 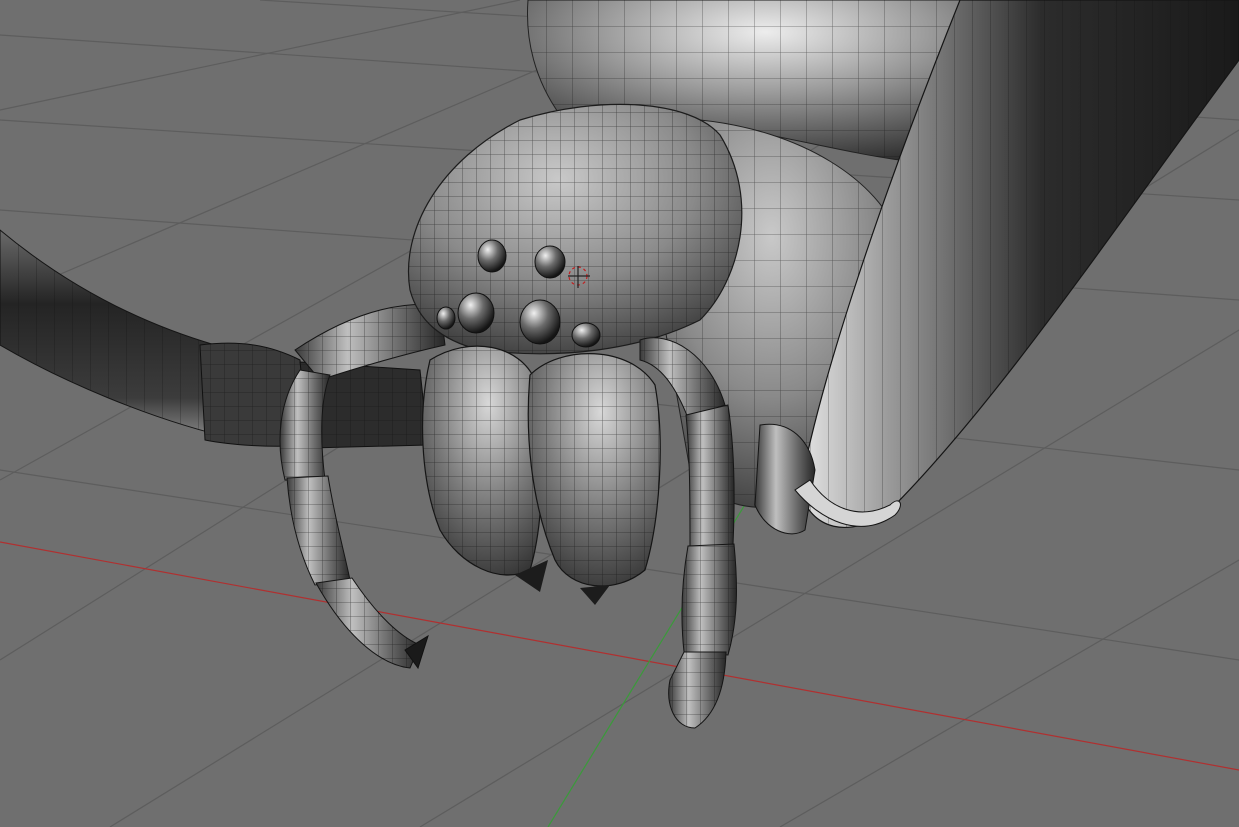 I want to click on eye-posterior-right, so click(x=550, y=262).